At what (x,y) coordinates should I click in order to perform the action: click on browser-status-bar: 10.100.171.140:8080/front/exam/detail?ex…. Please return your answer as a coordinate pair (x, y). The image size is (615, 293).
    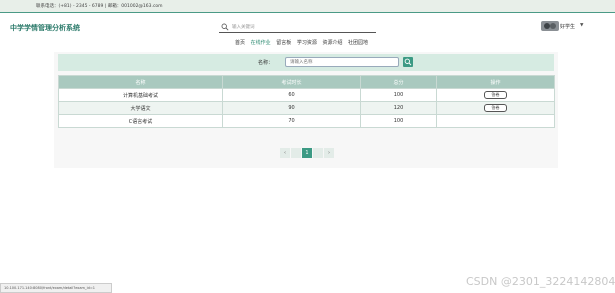
    Looking at the image, I should click on (56, 288).